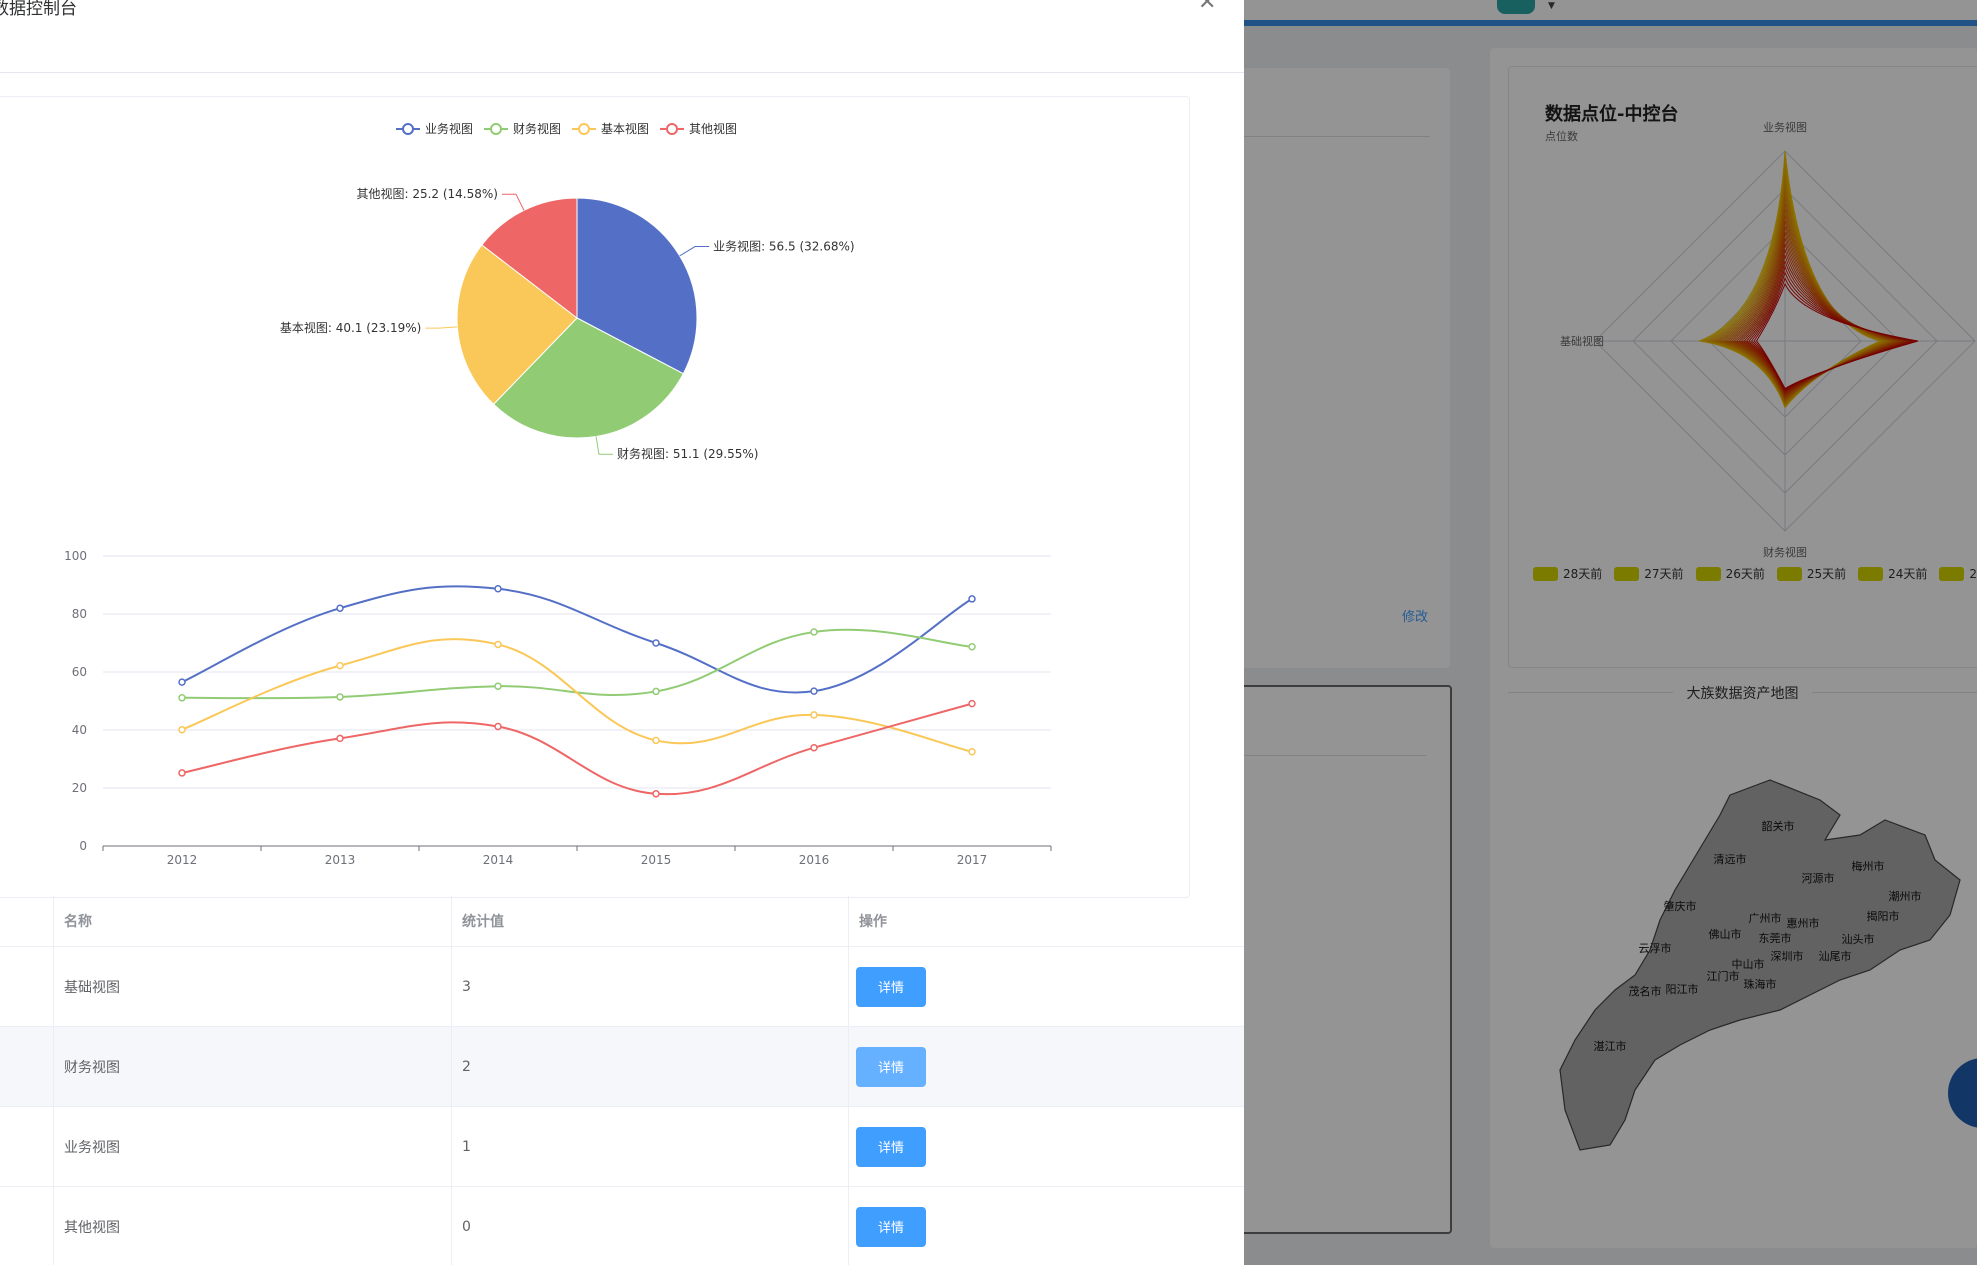 Image resolution: width=1977 pixels, height=1265 pixels. I want to click on y-tick-label: 100, so click(75, 556).